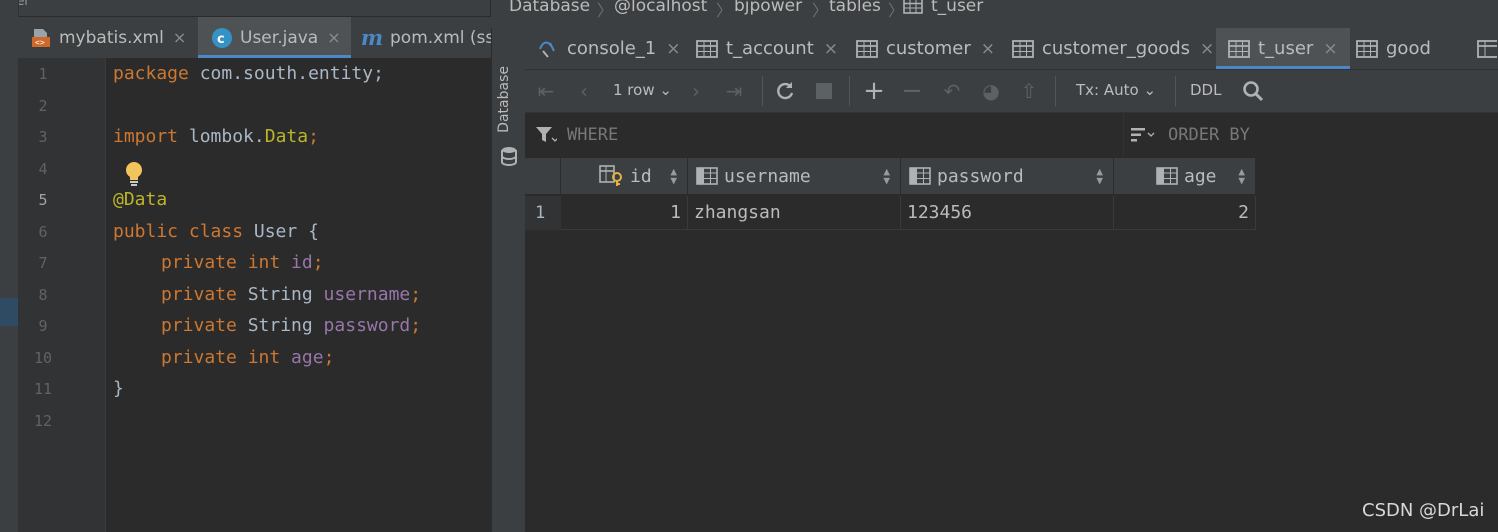 Image resolution: width=1498 pixels, height=532 pixels. Describe the element at coordinates (824, 91) in the screenshot. I see `stop-icon` at that location.